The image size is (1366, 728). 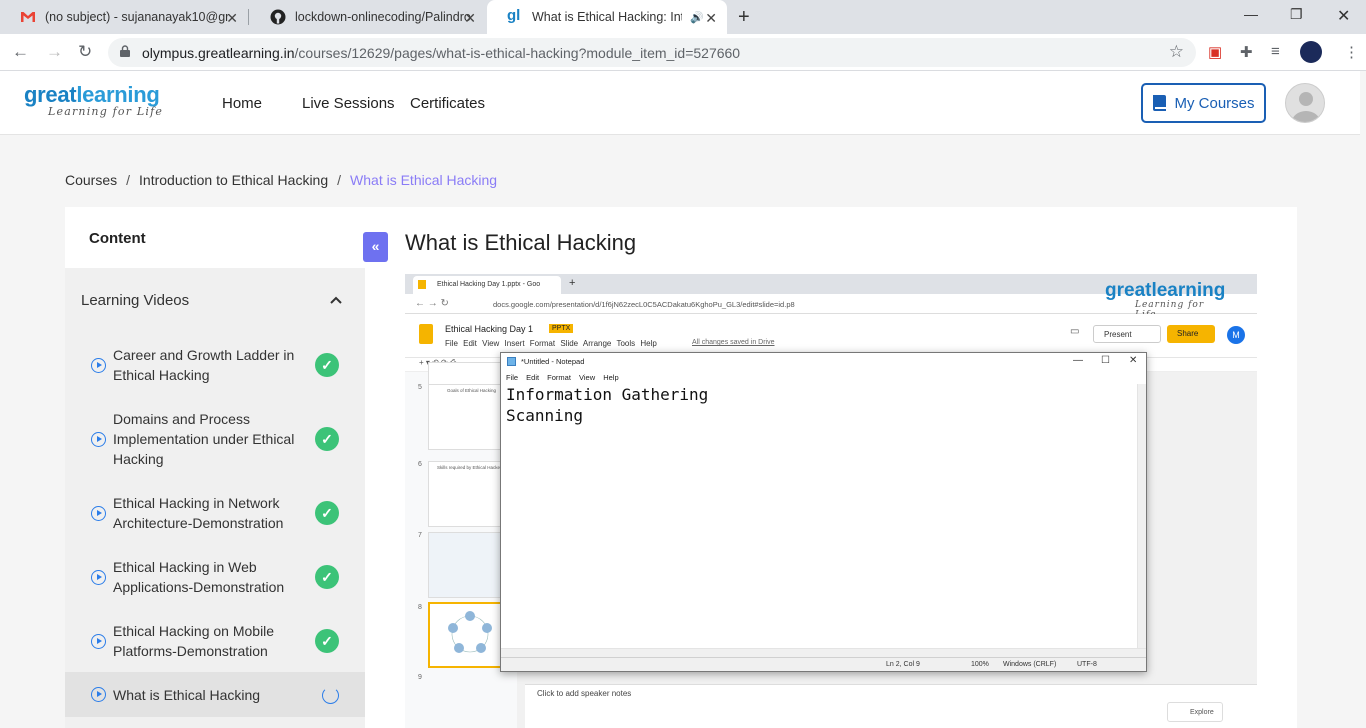 What do you see at coordinates (607, 405) in the screenshot?
I see `notepad-text: Information Gathering Scanning` at bounding box center [607, 405].